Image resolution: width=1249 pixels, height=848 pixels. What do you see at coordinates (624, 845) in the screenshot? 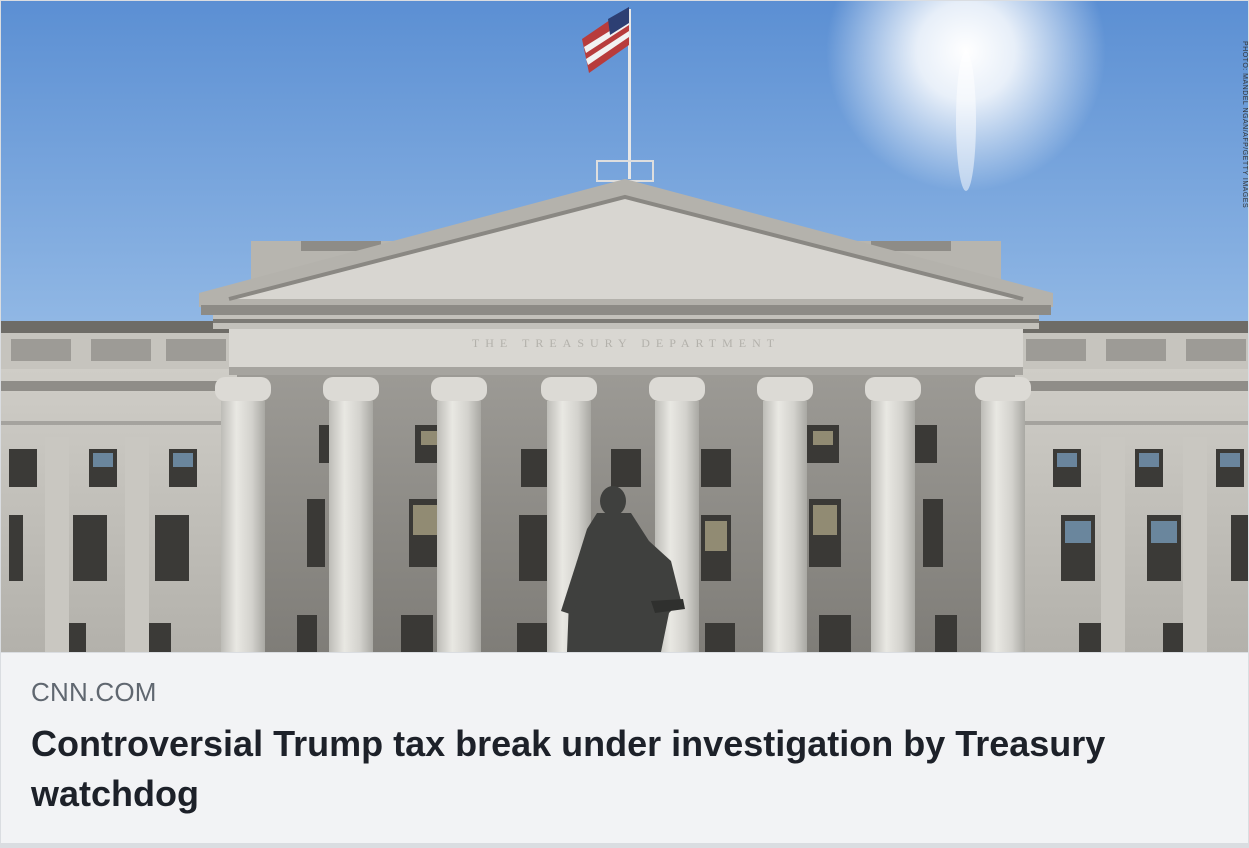
I see `card-bottom-border` at bounding box center [624, 845].